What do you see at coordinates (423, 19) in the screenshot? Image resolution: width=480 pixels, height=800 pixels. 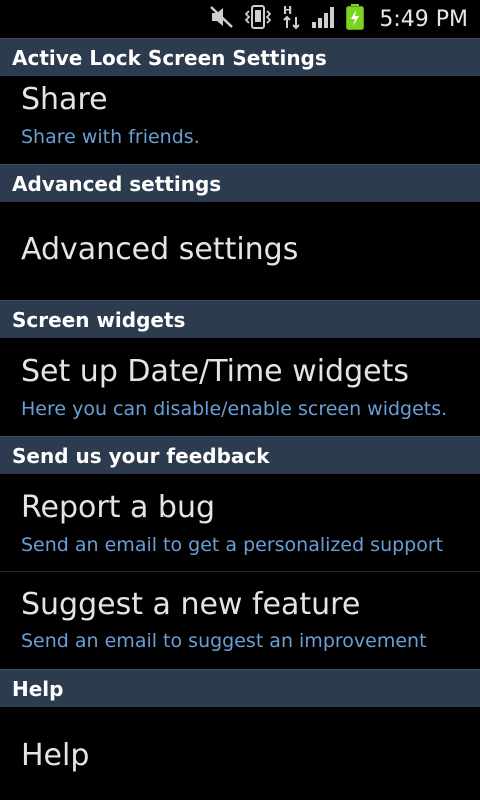 I see `clock-time: 5:49 PM` at bounding box center [423, 19].